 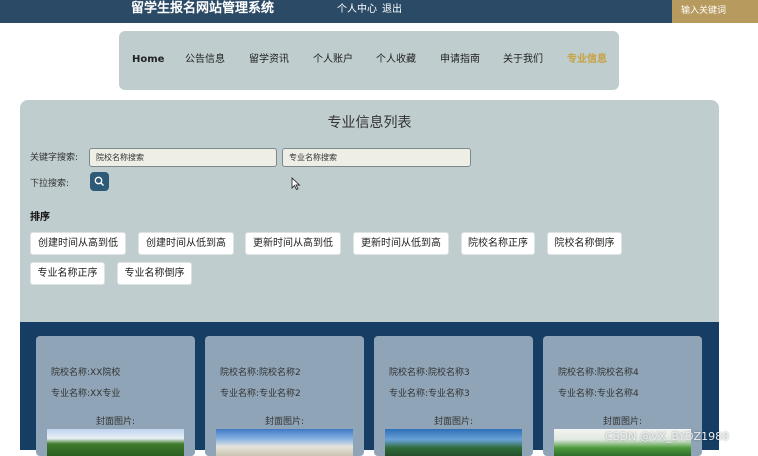 I want to click on sort-updated-asc-button: 更新时间从低到高, so click(x=401, y=243).